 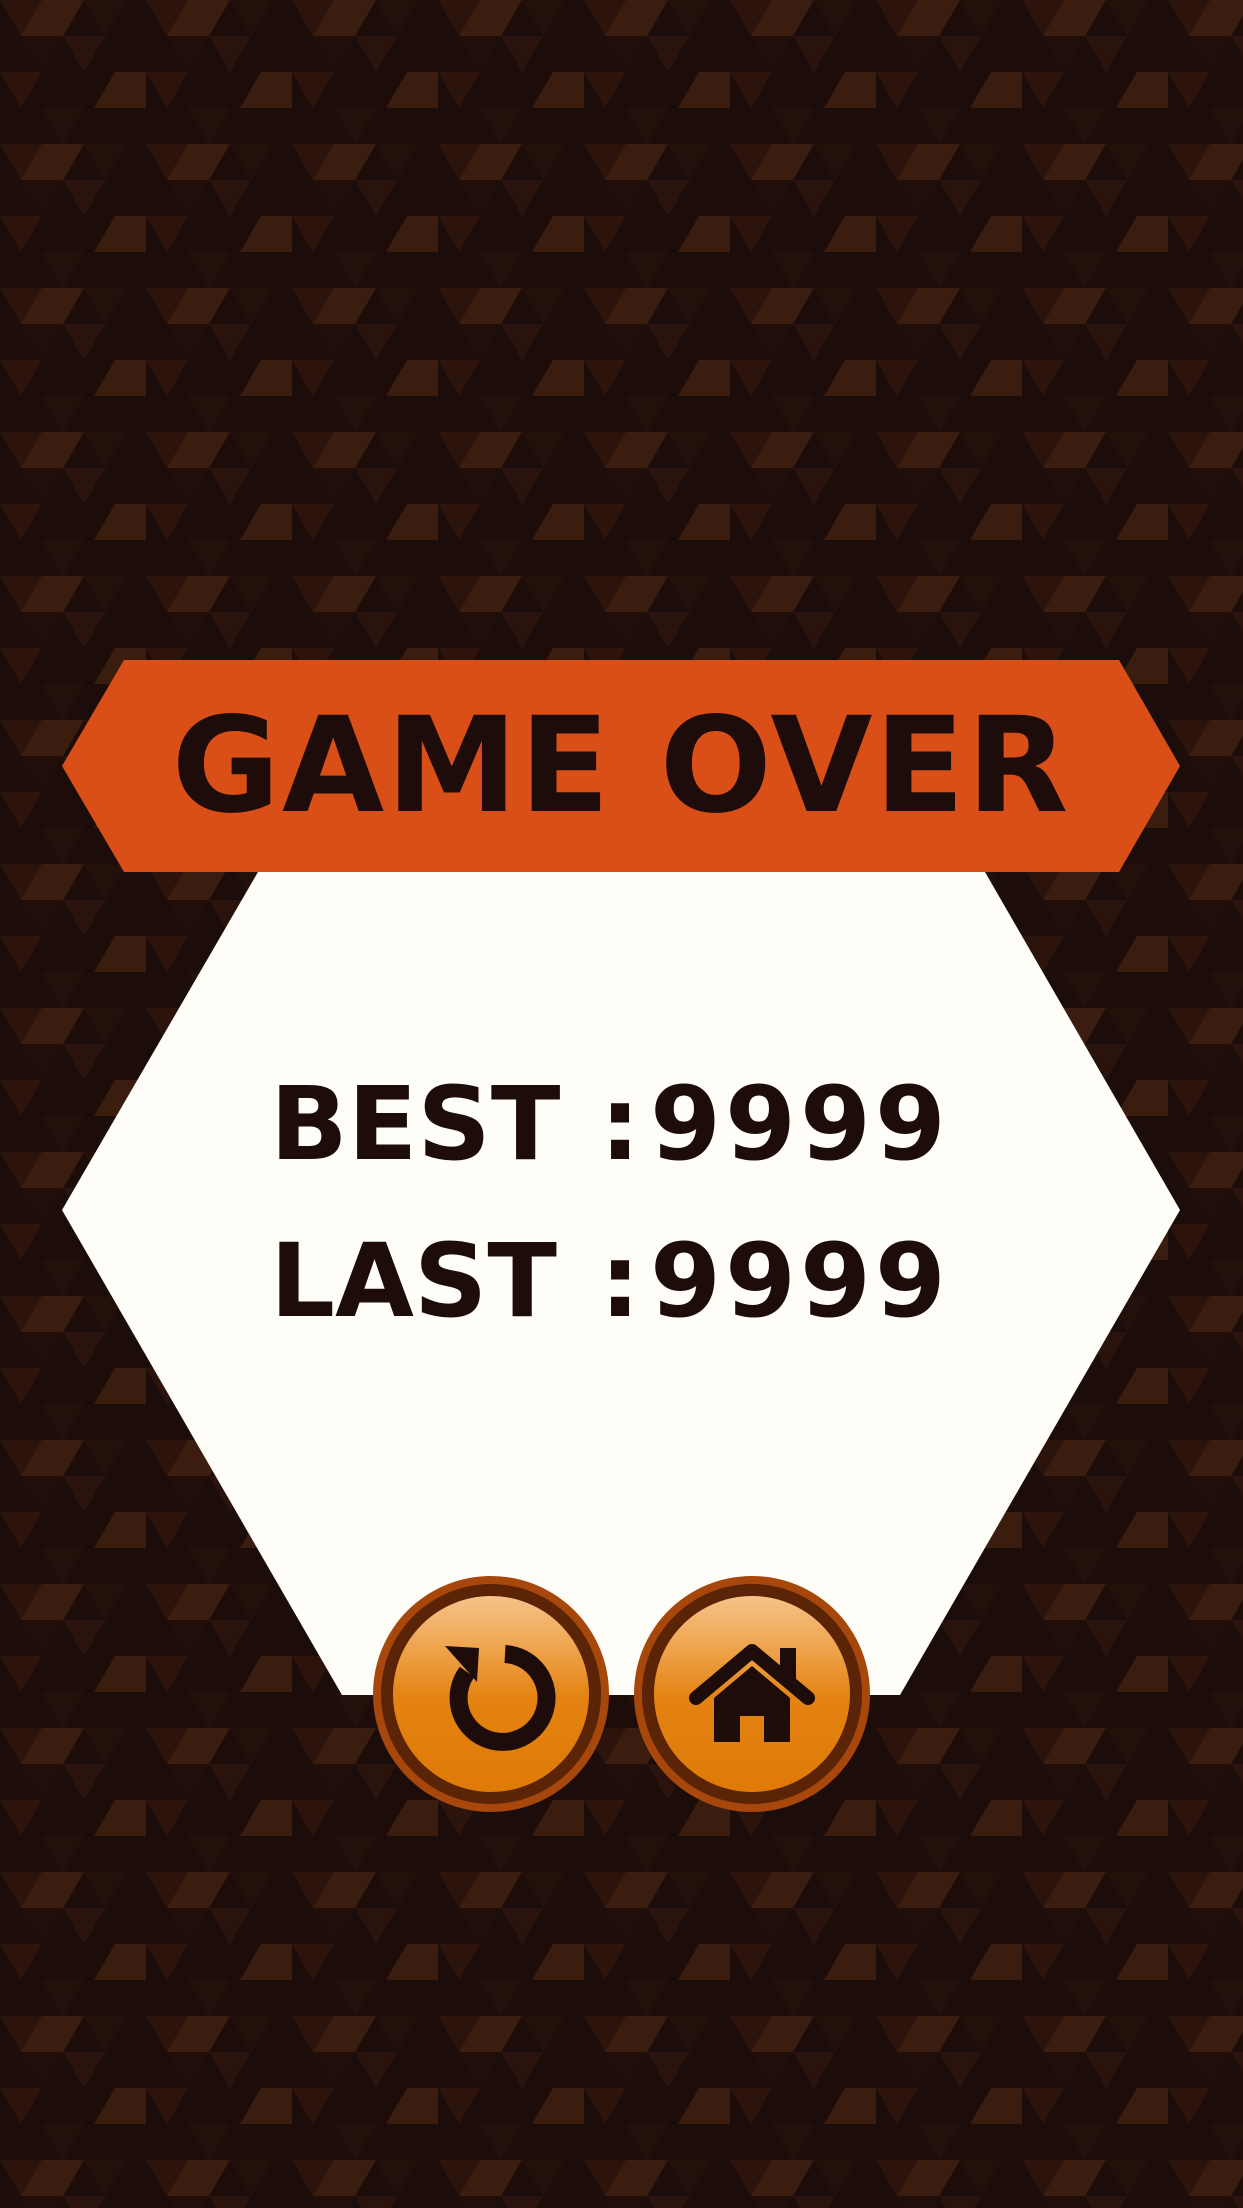 What do you see at coordinates (800, 1281) in the screenshot?
I see `last-score-value: 9999` at bounding box center [800, 1281].